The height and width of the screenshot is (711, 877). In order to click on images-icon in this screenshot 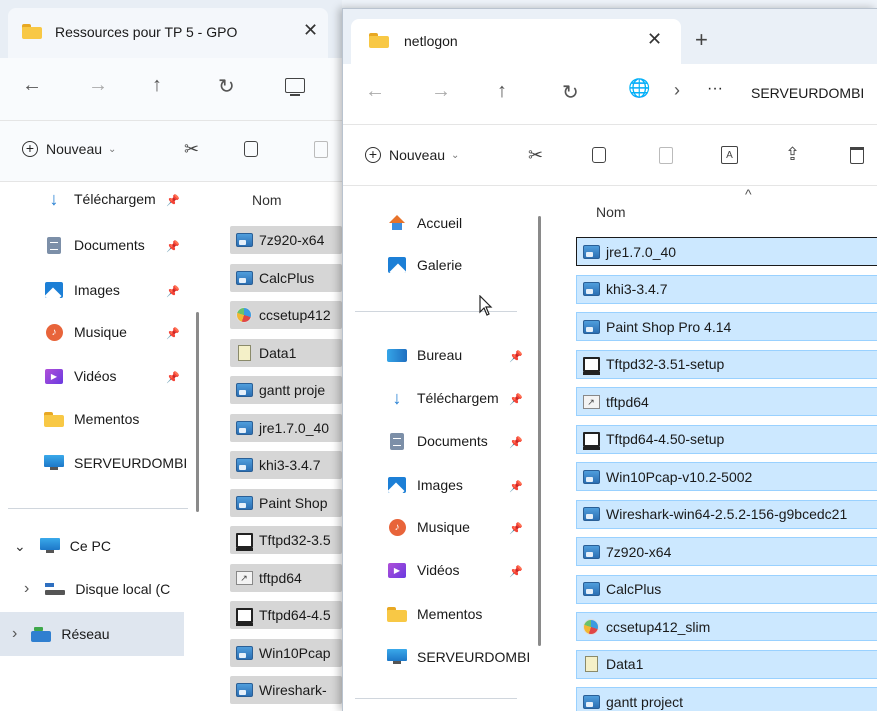, I will do `click(397, 485)`.